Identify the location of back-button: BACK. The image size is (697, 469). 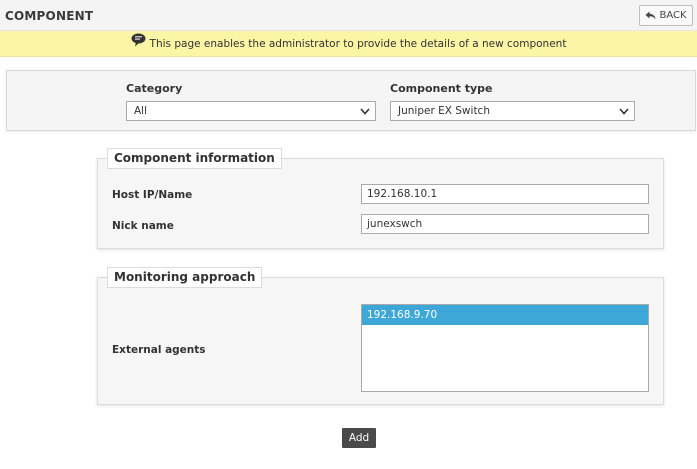
(666, 15).